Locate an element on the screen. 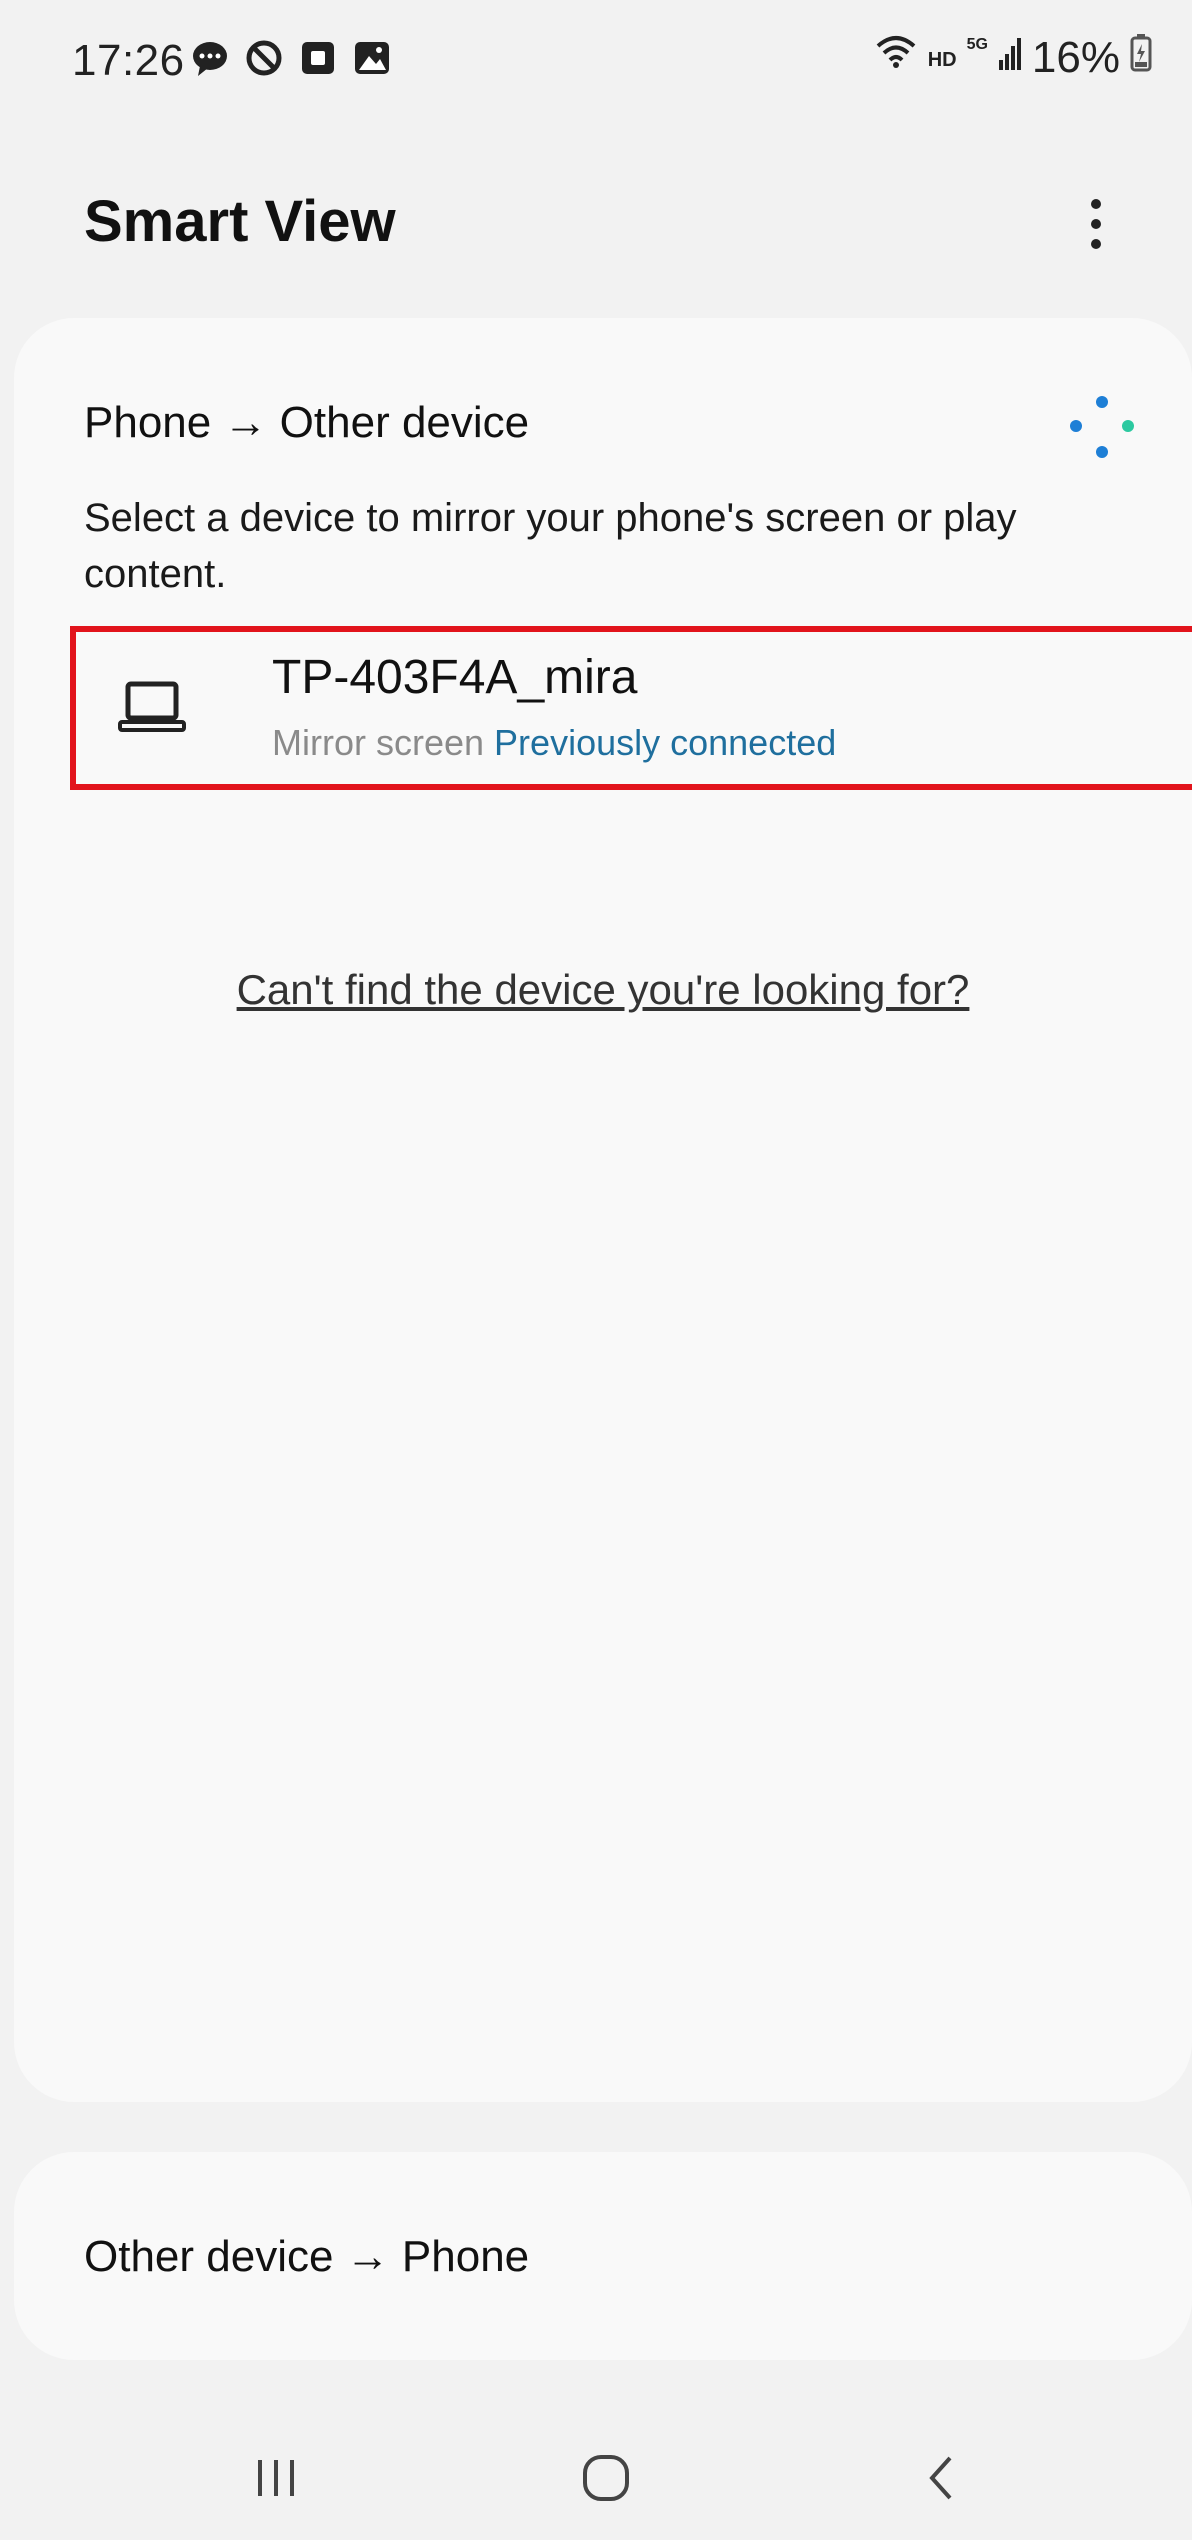 The width and height of the screenshot is (1192, 2540). status-right: HD 5G 16% is located at coordinates (1013, 57).